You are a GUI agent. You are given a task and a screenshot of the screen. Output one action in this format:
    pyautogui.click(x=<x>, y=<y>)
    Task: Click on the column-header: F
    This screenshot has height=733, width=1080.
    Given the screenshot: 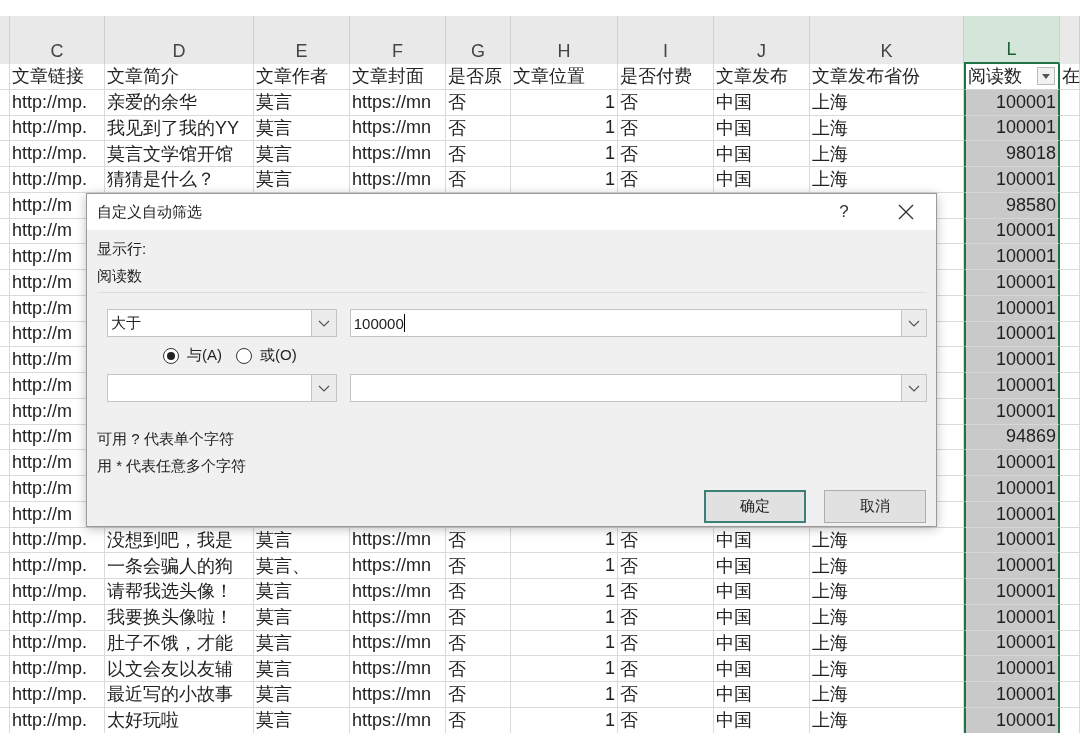 What is the action you would take?
    pyautogui.click(x=398, y=40)
    